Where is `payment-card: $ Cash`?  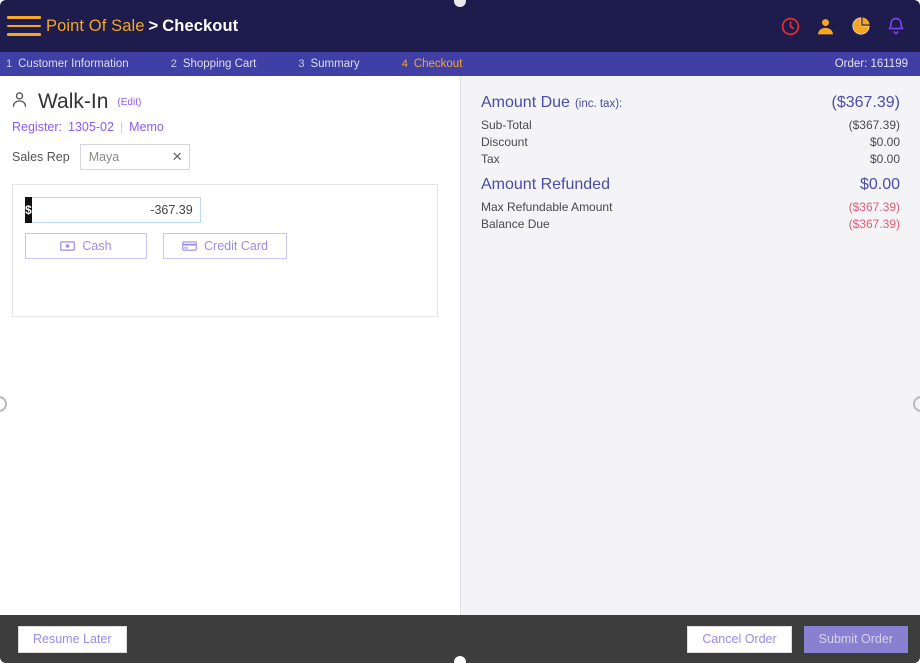 payment-card: $ Cash is located at coordinates (225, 250).